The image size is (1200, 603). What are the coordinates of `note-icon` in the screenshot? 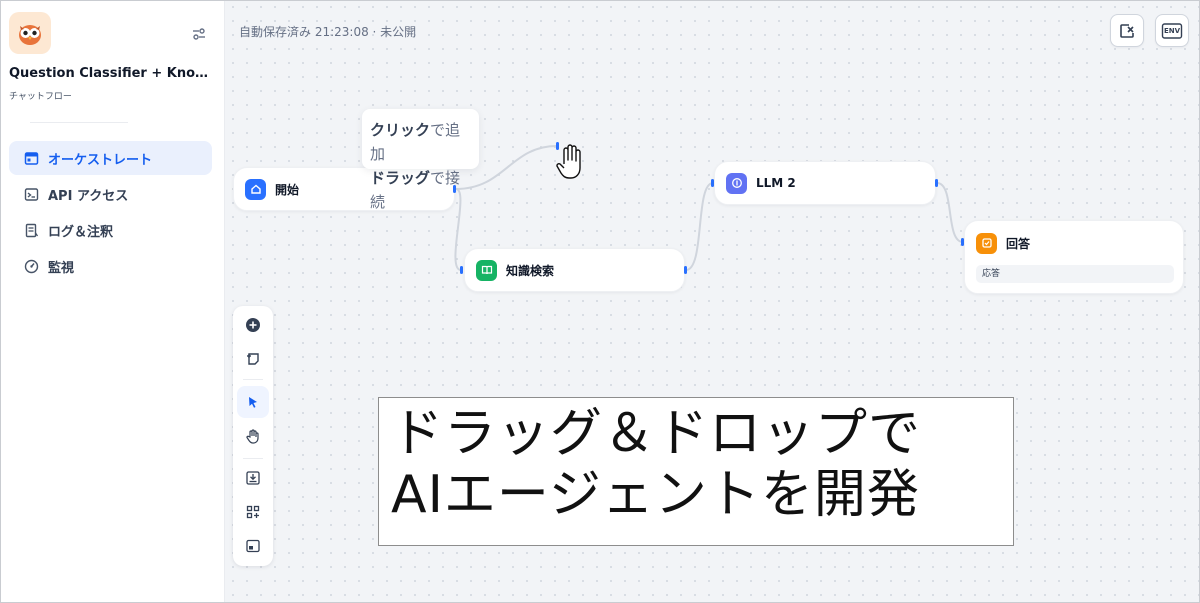 It's located at (253, 359).